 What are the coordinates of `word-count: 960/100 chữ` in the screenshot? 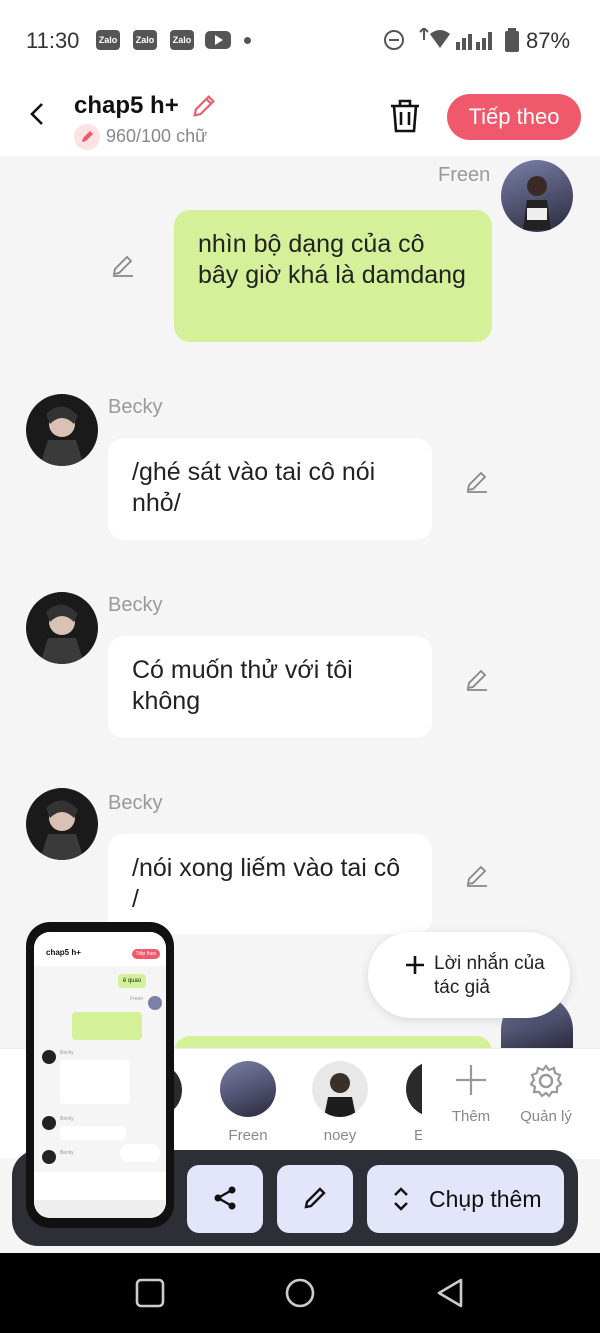 It's located at (157, 136).